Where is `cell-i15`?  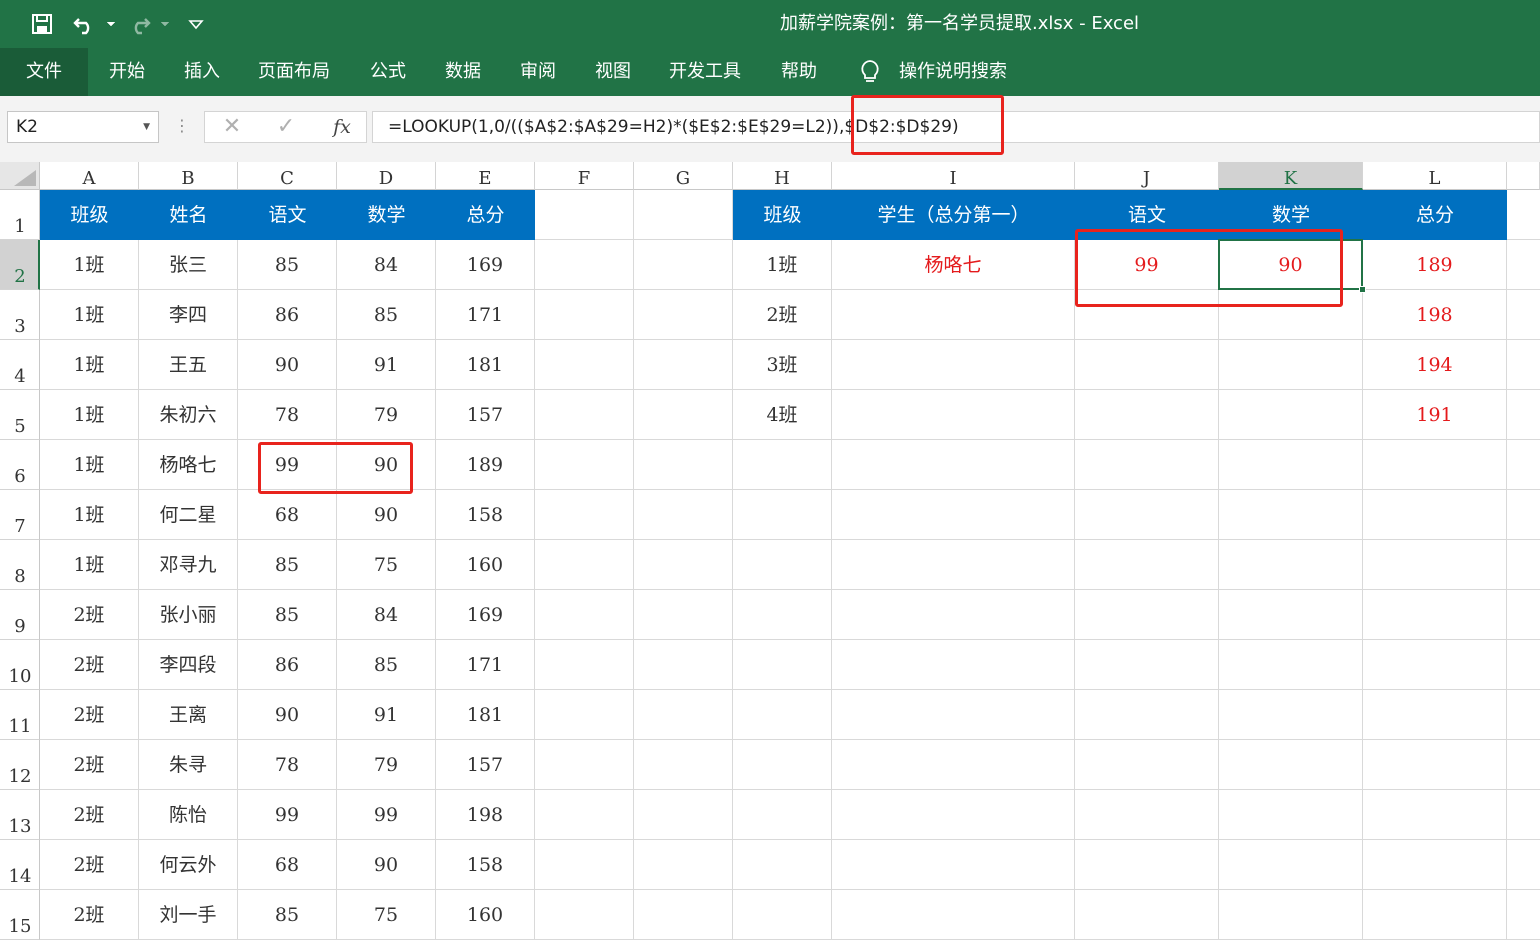 cell-i15 is located at coordinates (953, 915).